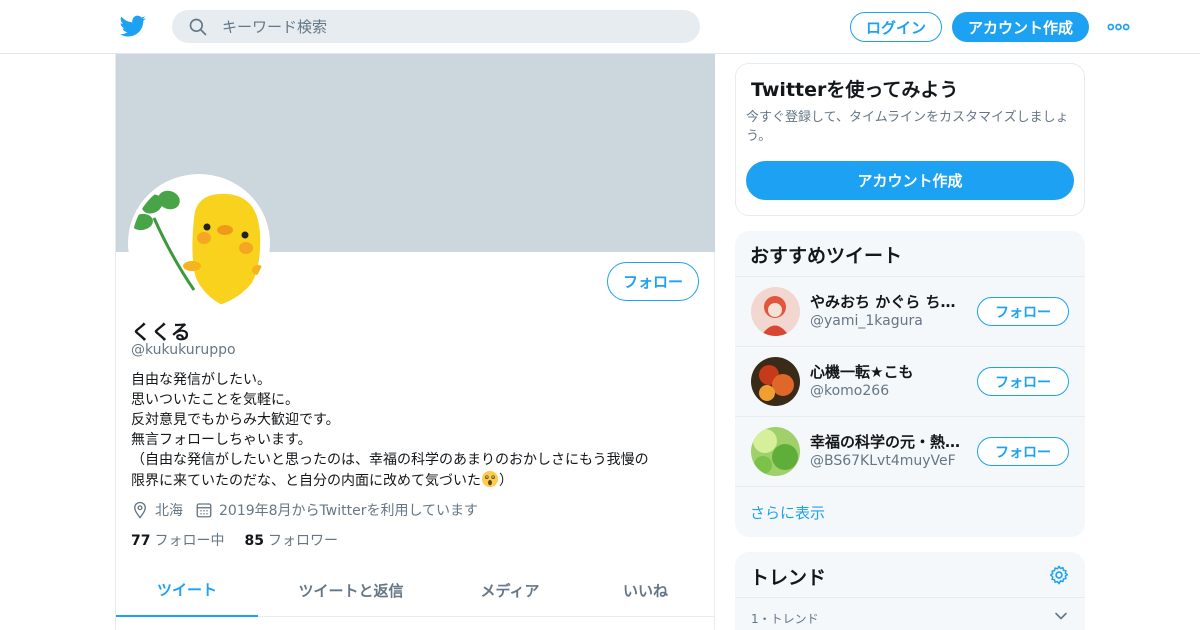 The width and height of the screenshot is (1200, 630). I want to click on bio-text: ）, so click(506, 481).